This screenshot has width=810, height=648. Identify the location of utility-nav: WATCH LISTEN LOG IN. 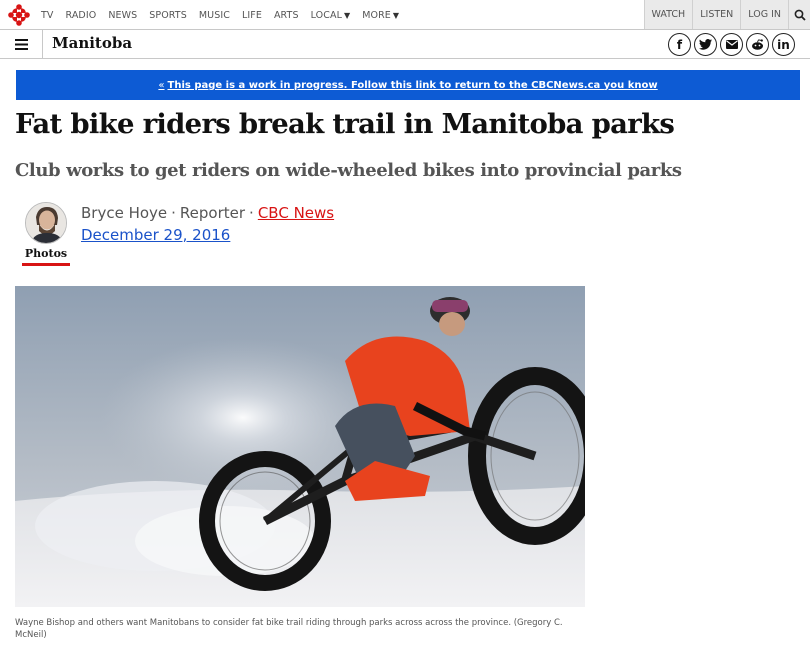
(726, 14).